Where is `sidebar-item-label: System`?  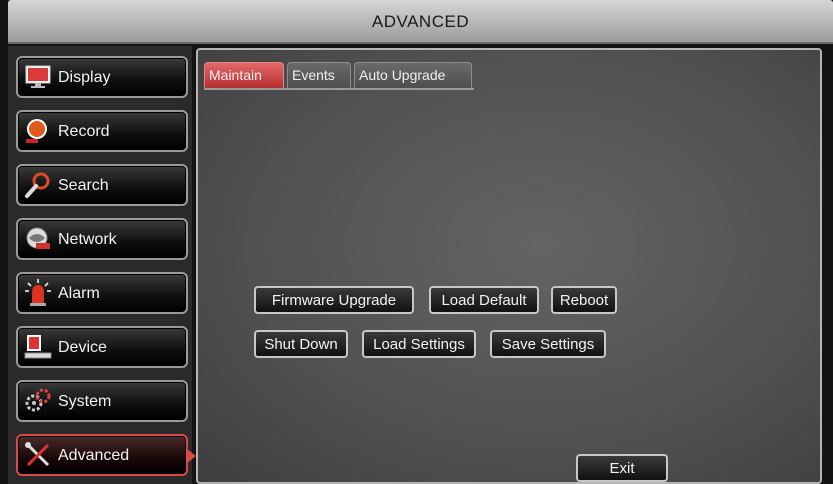 sidebar-item-label: System is located at coordinates (85, 401).